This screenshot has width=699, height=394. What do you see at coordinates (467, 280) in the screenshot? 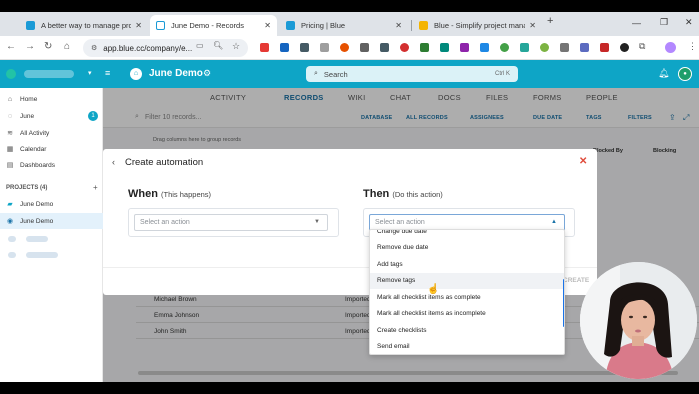
I see `dropdown-option-hovered: Remove tags` at bounding box center [467, 280].